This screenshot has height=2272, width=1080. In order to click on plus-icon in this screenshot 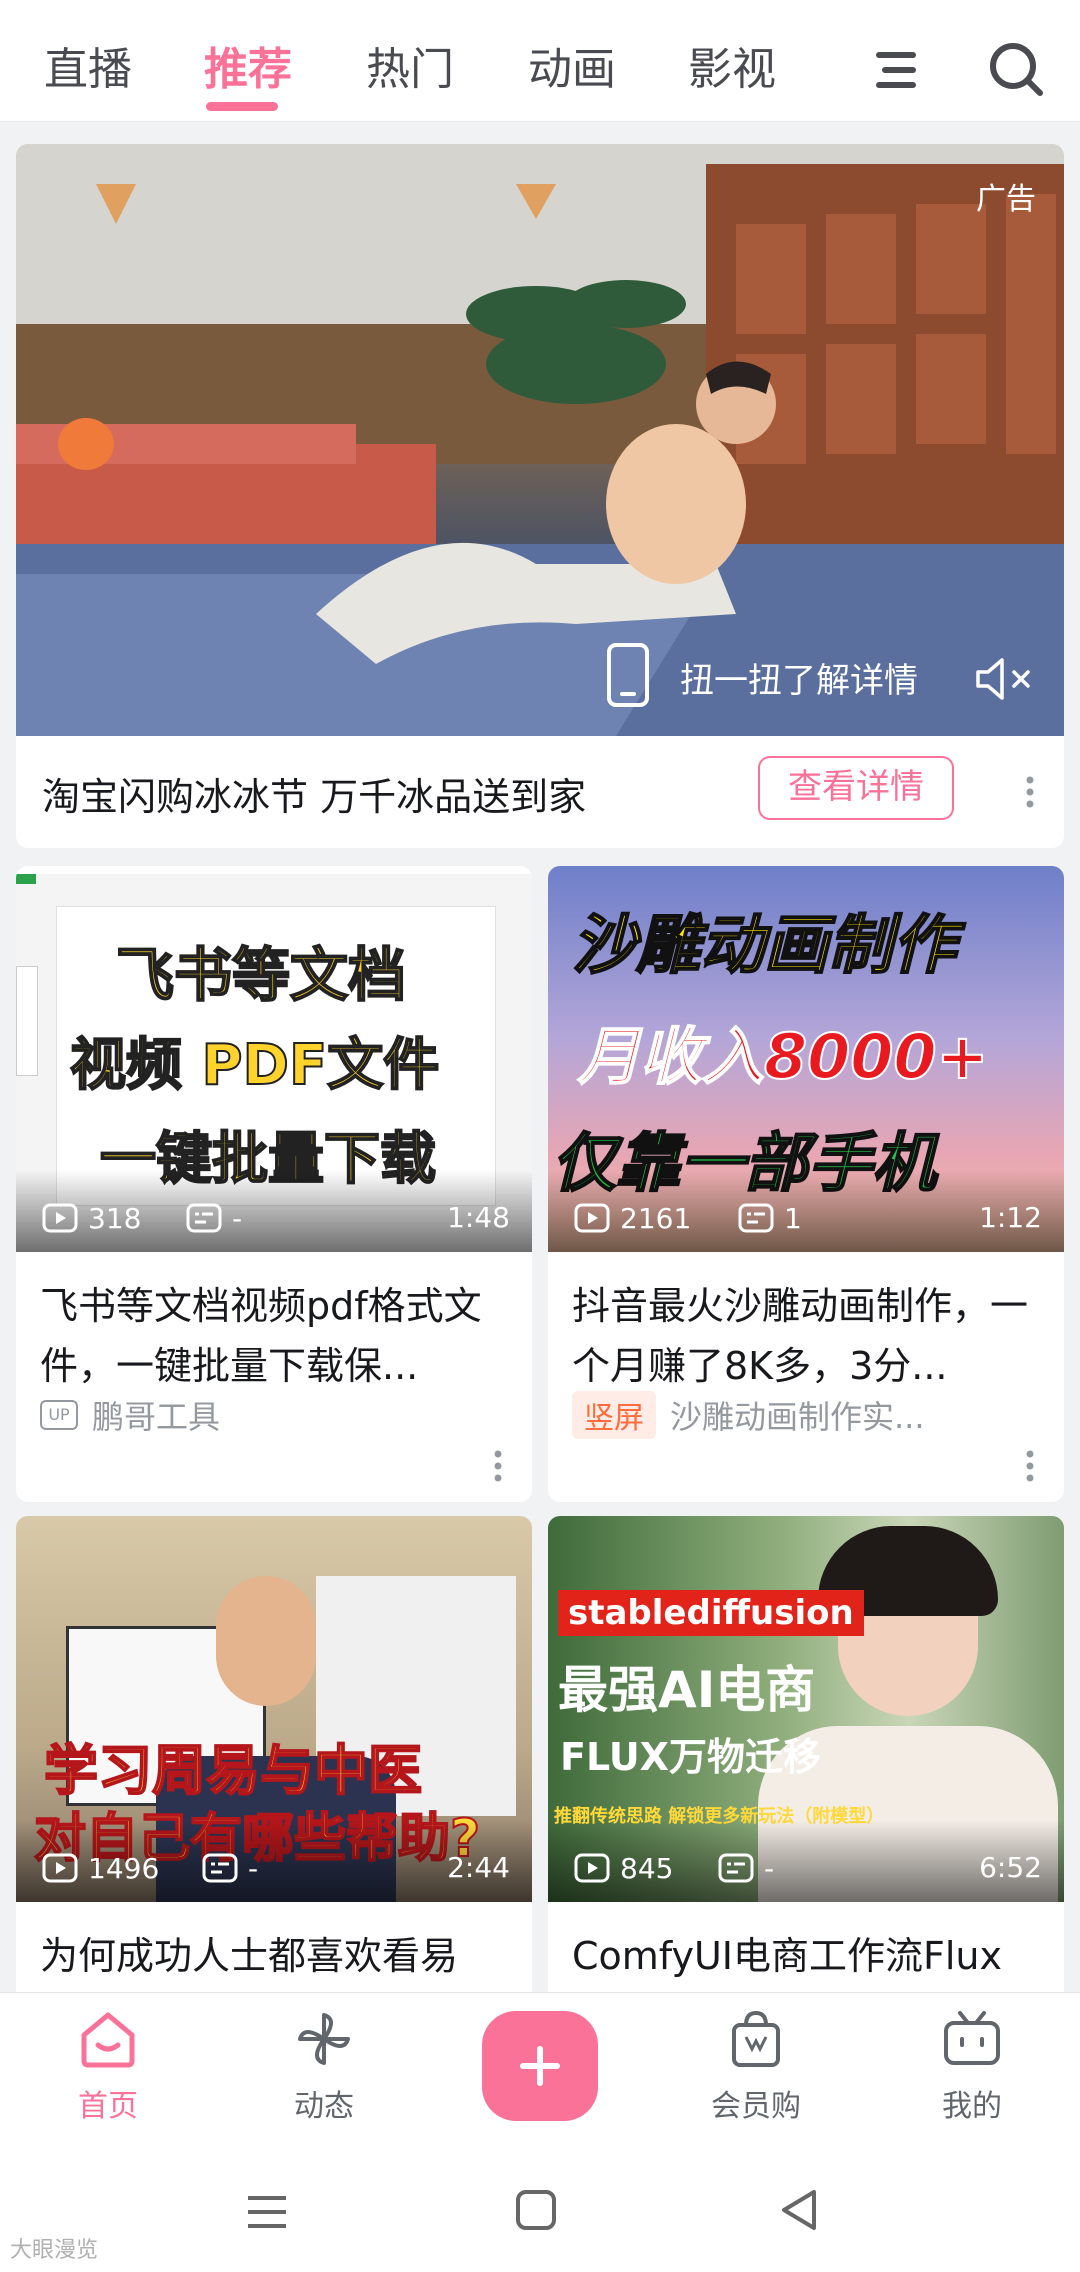, I will do `click(540, 2066)`.